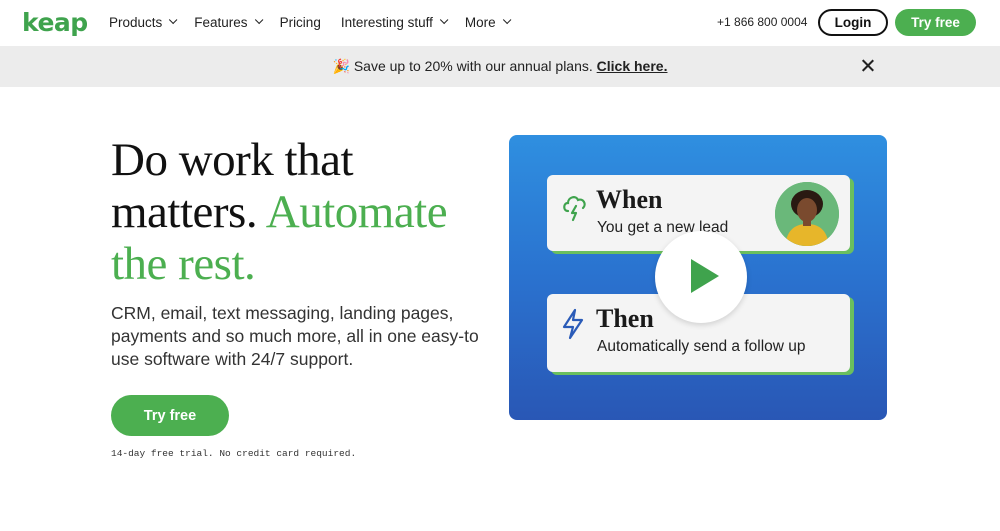 The height and width of the screenshot is (531, 1000). What do you see at coordinates (136, 22) in the screenshot?
I see `nav-products-label: Products` at bounding box center [136, 22].